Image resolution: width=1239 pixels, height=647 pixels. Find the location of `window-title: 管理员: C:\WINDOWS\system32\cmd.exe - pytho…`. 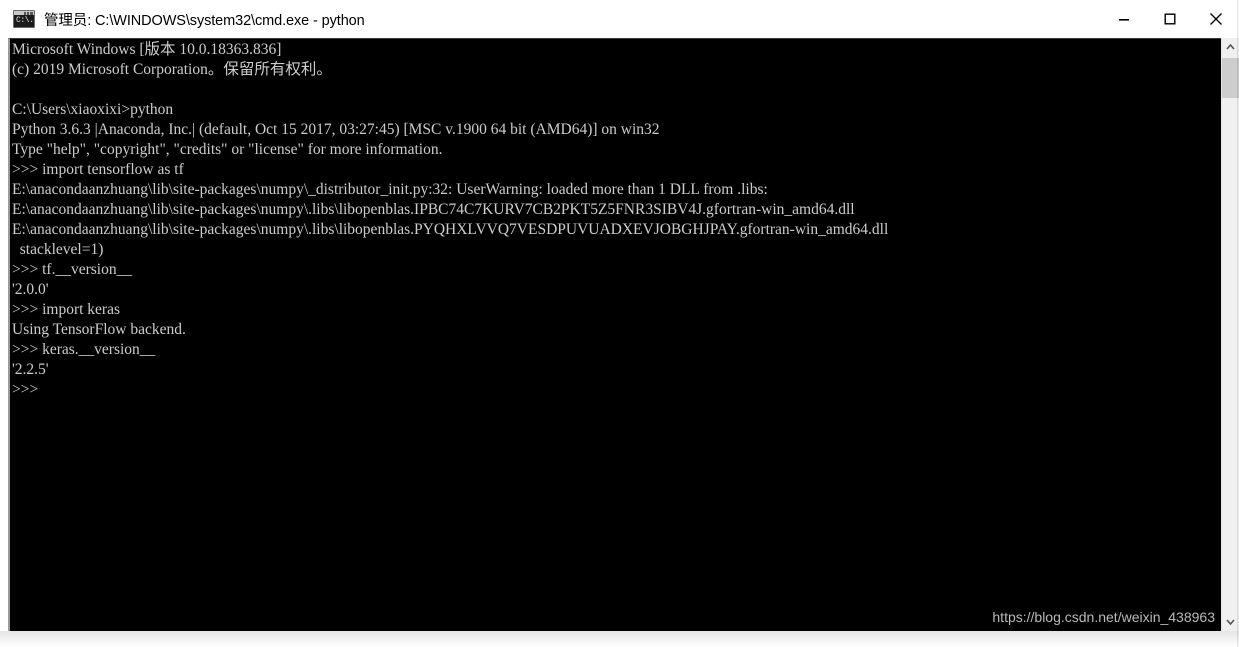

window-title: 管理员: C:\WINDOWS\system32\cmd.exe - pytho… is located at coordinates (204, 20).